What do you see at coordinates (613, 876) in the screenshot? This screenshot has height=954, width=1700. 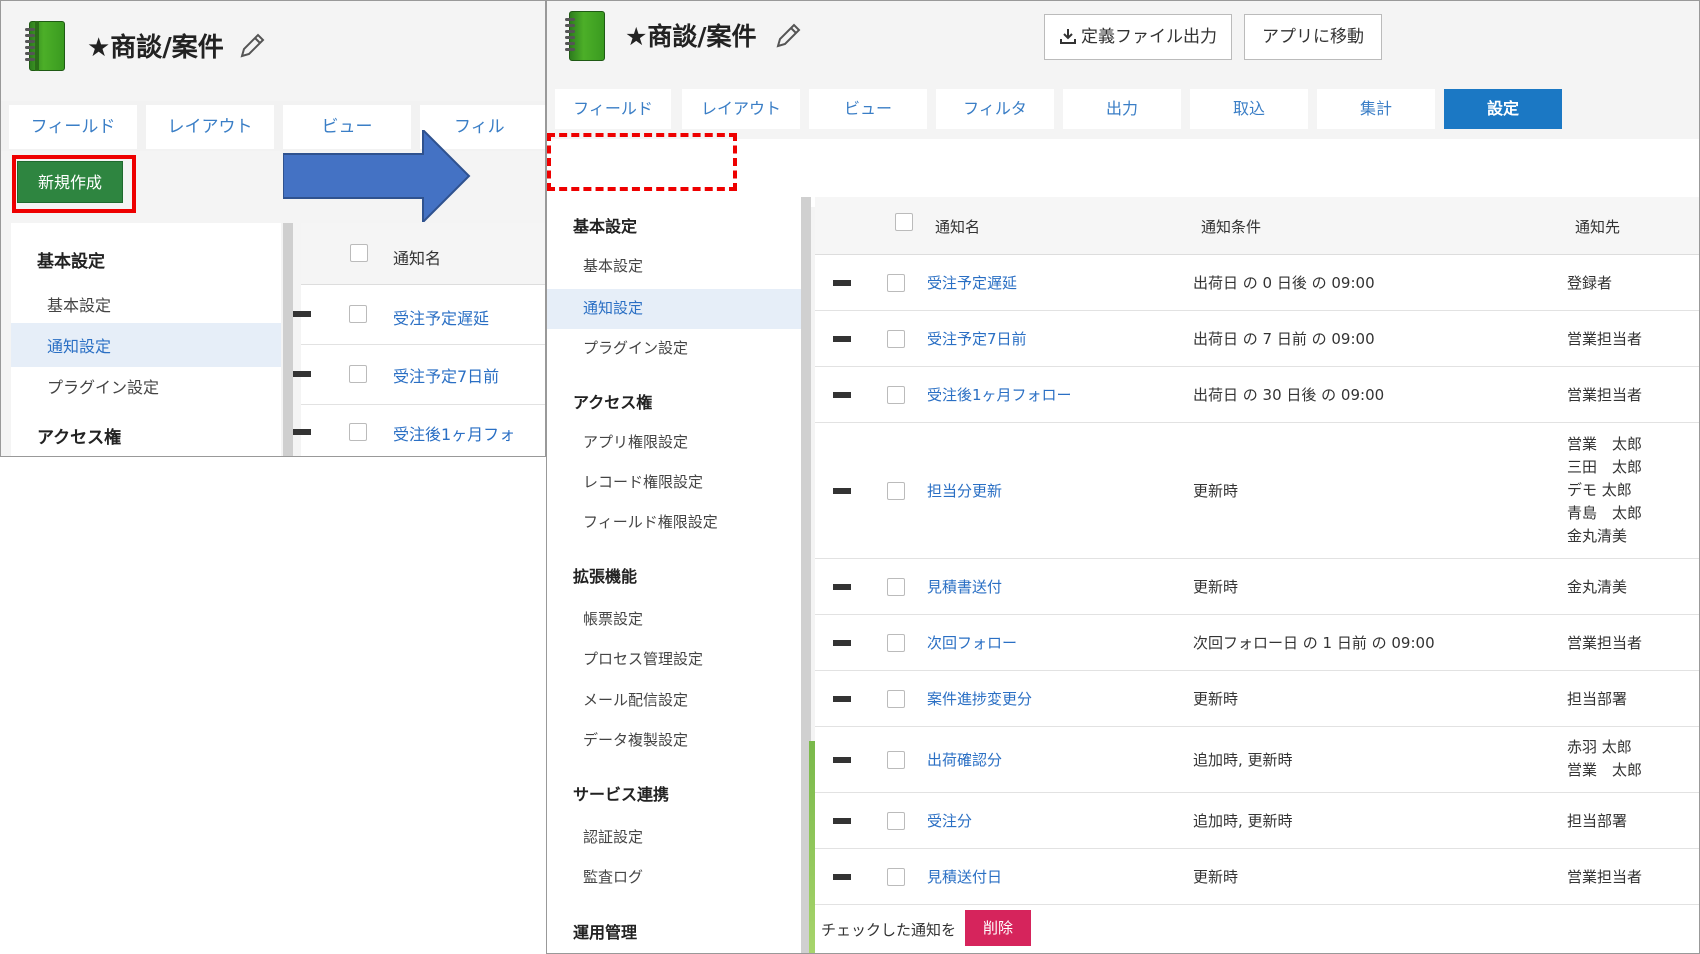 I see `menu-item-audit-log: 監査ログ` at bounding box center [613, 876].